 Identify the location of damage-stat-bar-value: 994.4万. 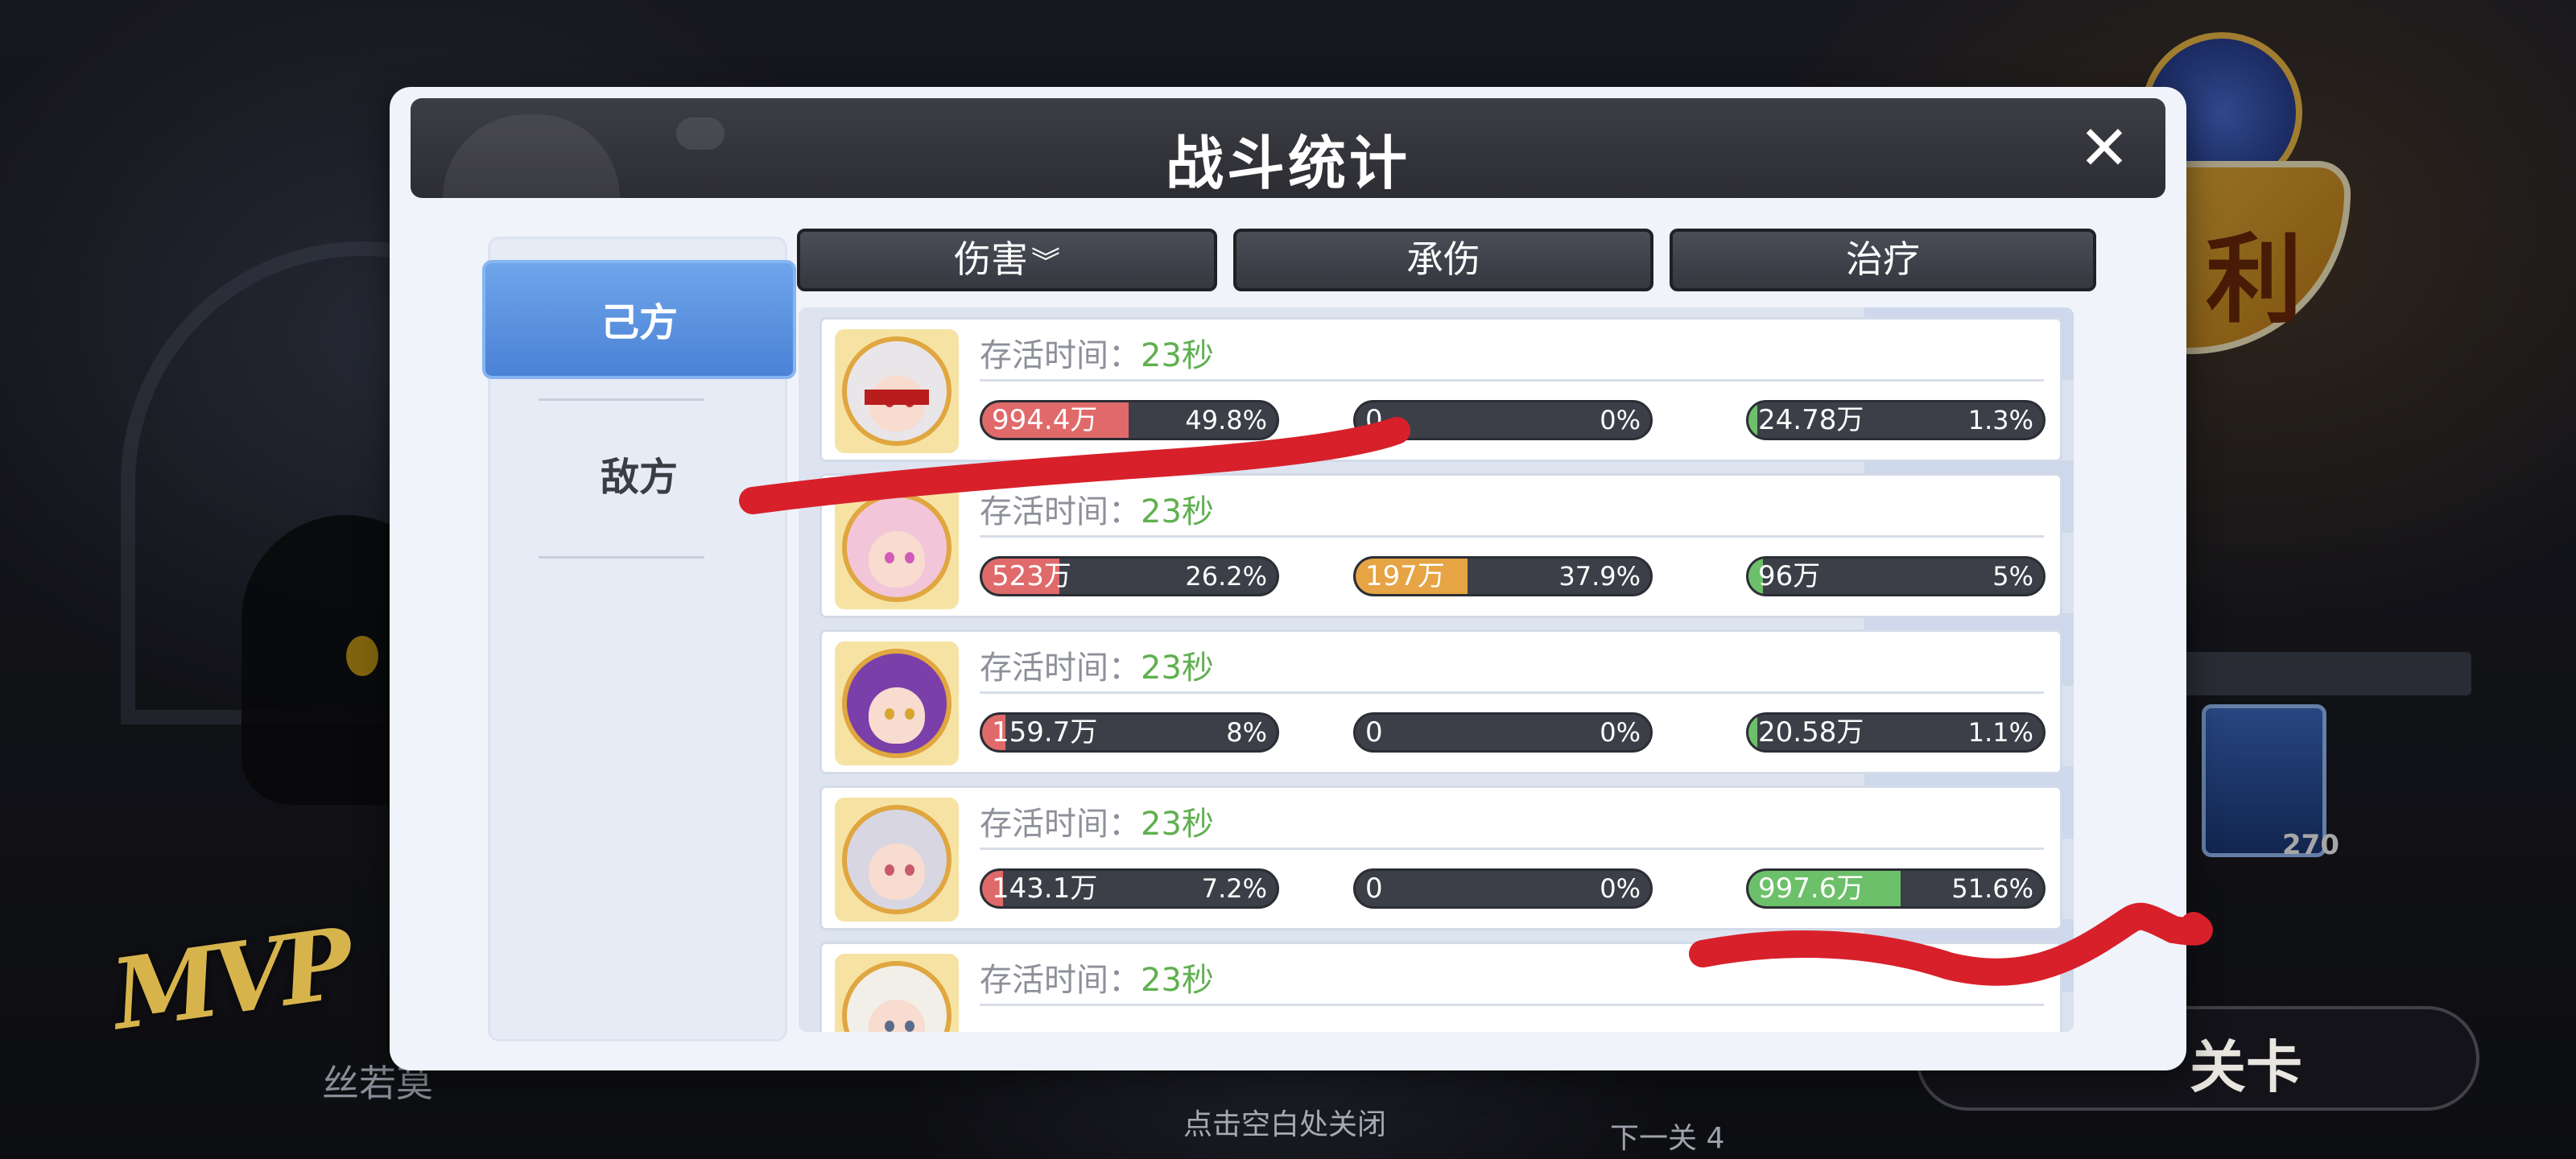
(1045, 420).